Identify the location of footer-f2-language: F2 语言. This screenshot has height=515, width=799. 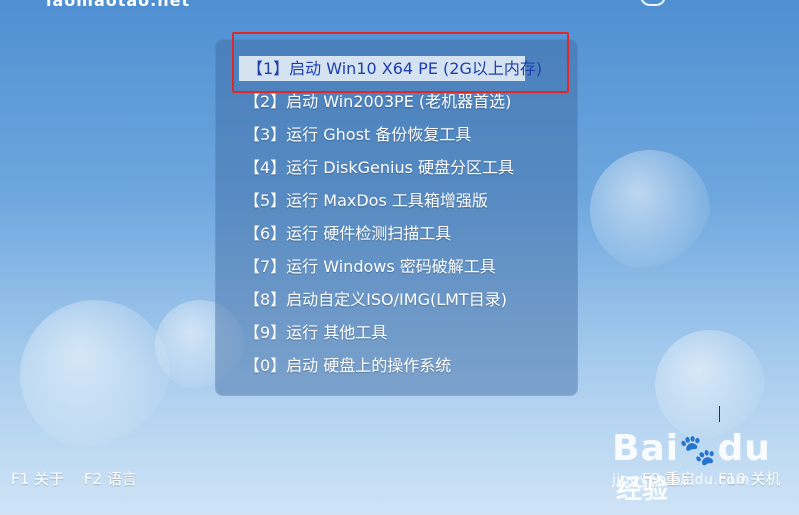
(110, 478).